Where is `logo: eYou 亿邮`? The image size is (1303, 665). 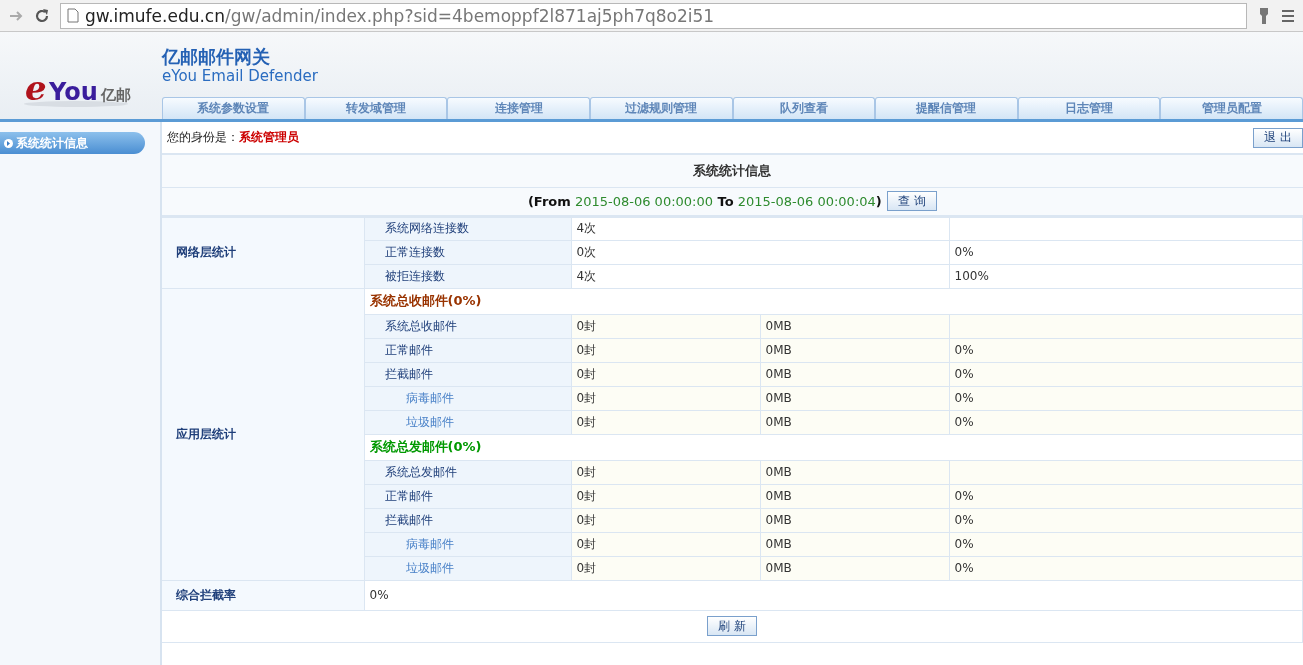
logo: eYou 亿邮 is located at coordinates (81, 82).